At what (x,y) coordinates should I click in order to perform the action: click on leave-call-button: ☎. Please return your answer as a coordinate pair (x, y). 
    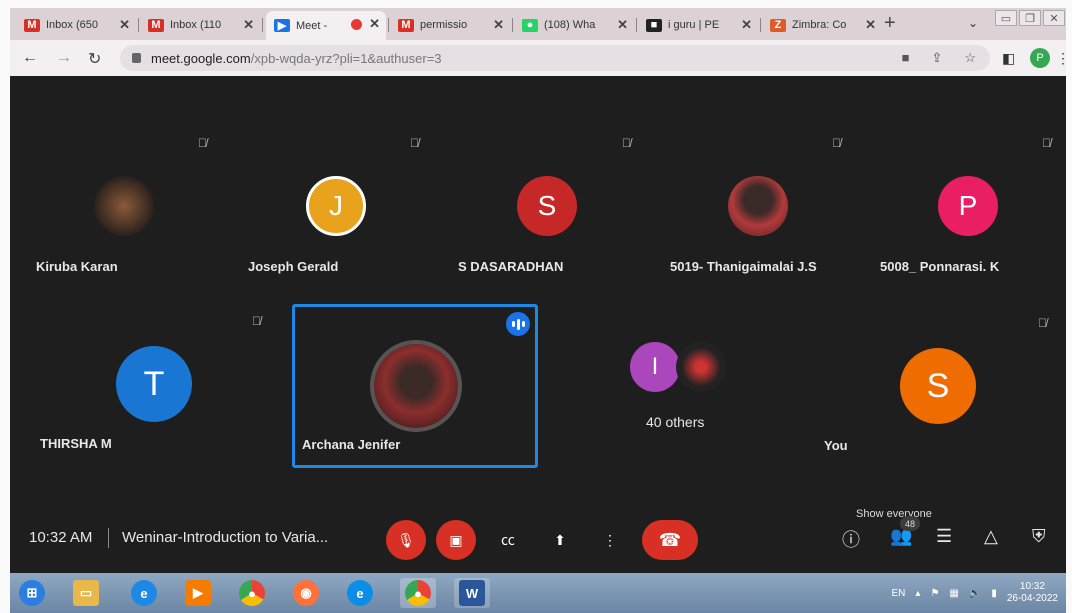
    Looking at the image, I should click on (670, 540).